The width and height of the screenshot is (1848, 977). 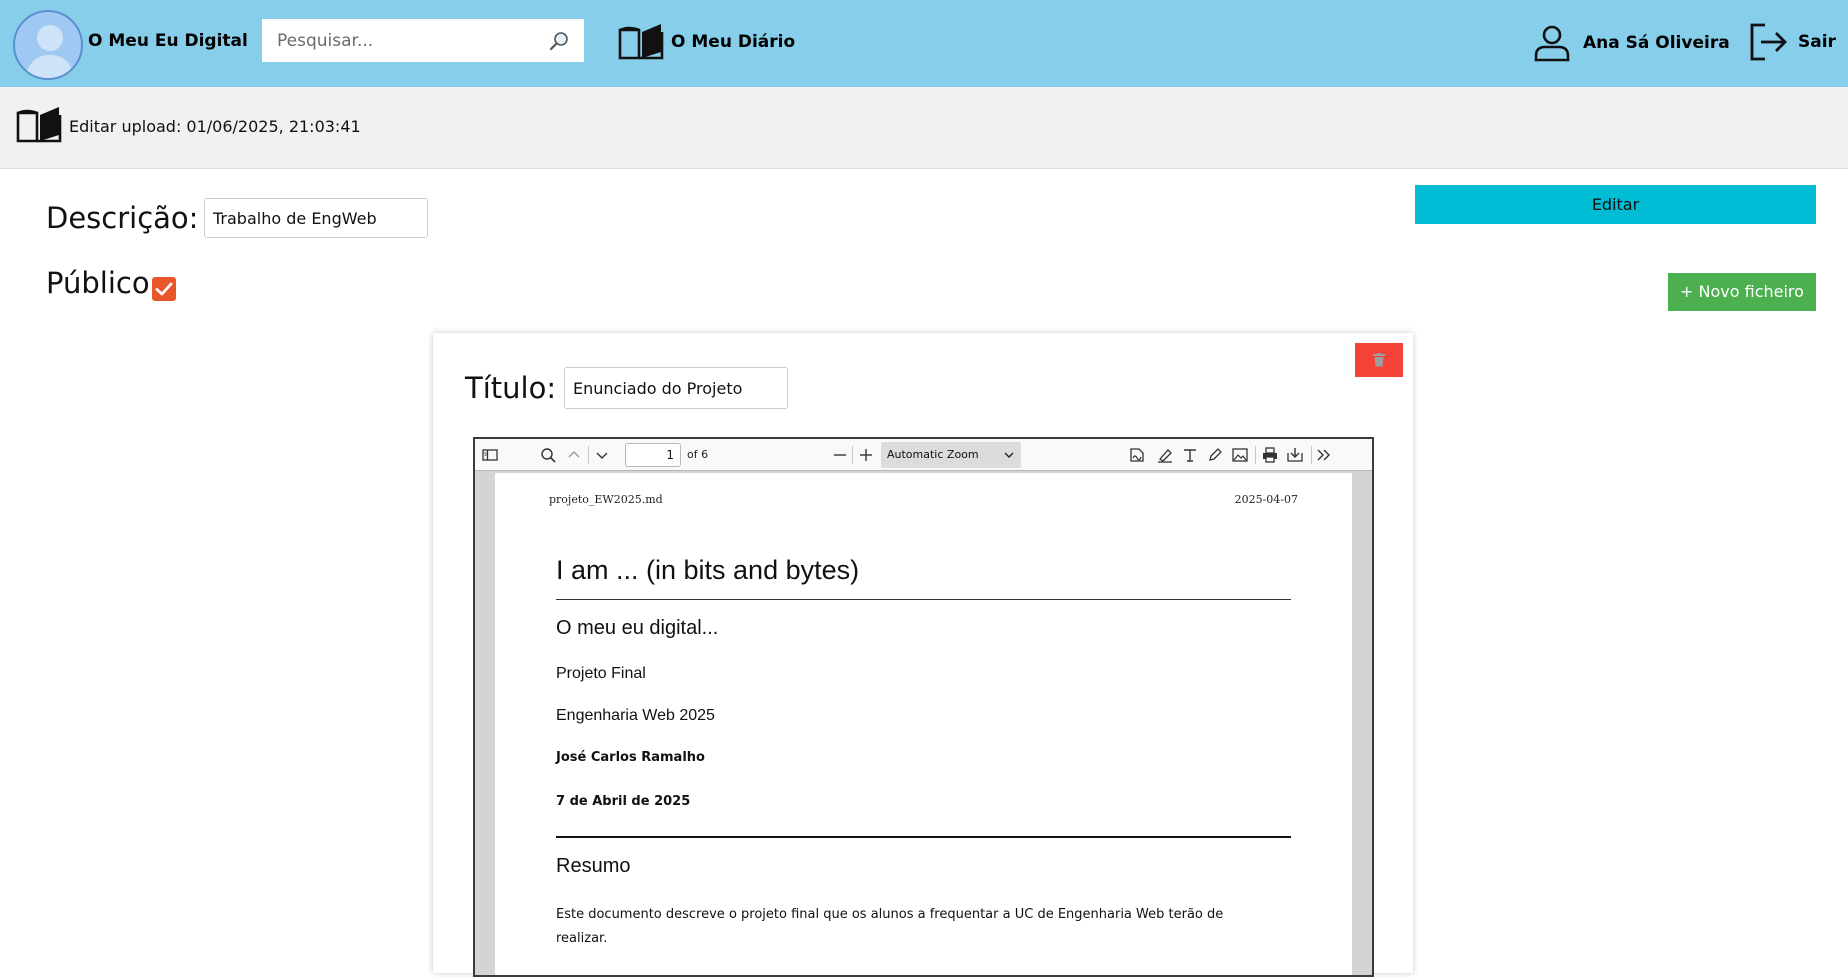 I want to click on user-profile-link: Ana Sá Oliveira, so click(x=1631, y=43).